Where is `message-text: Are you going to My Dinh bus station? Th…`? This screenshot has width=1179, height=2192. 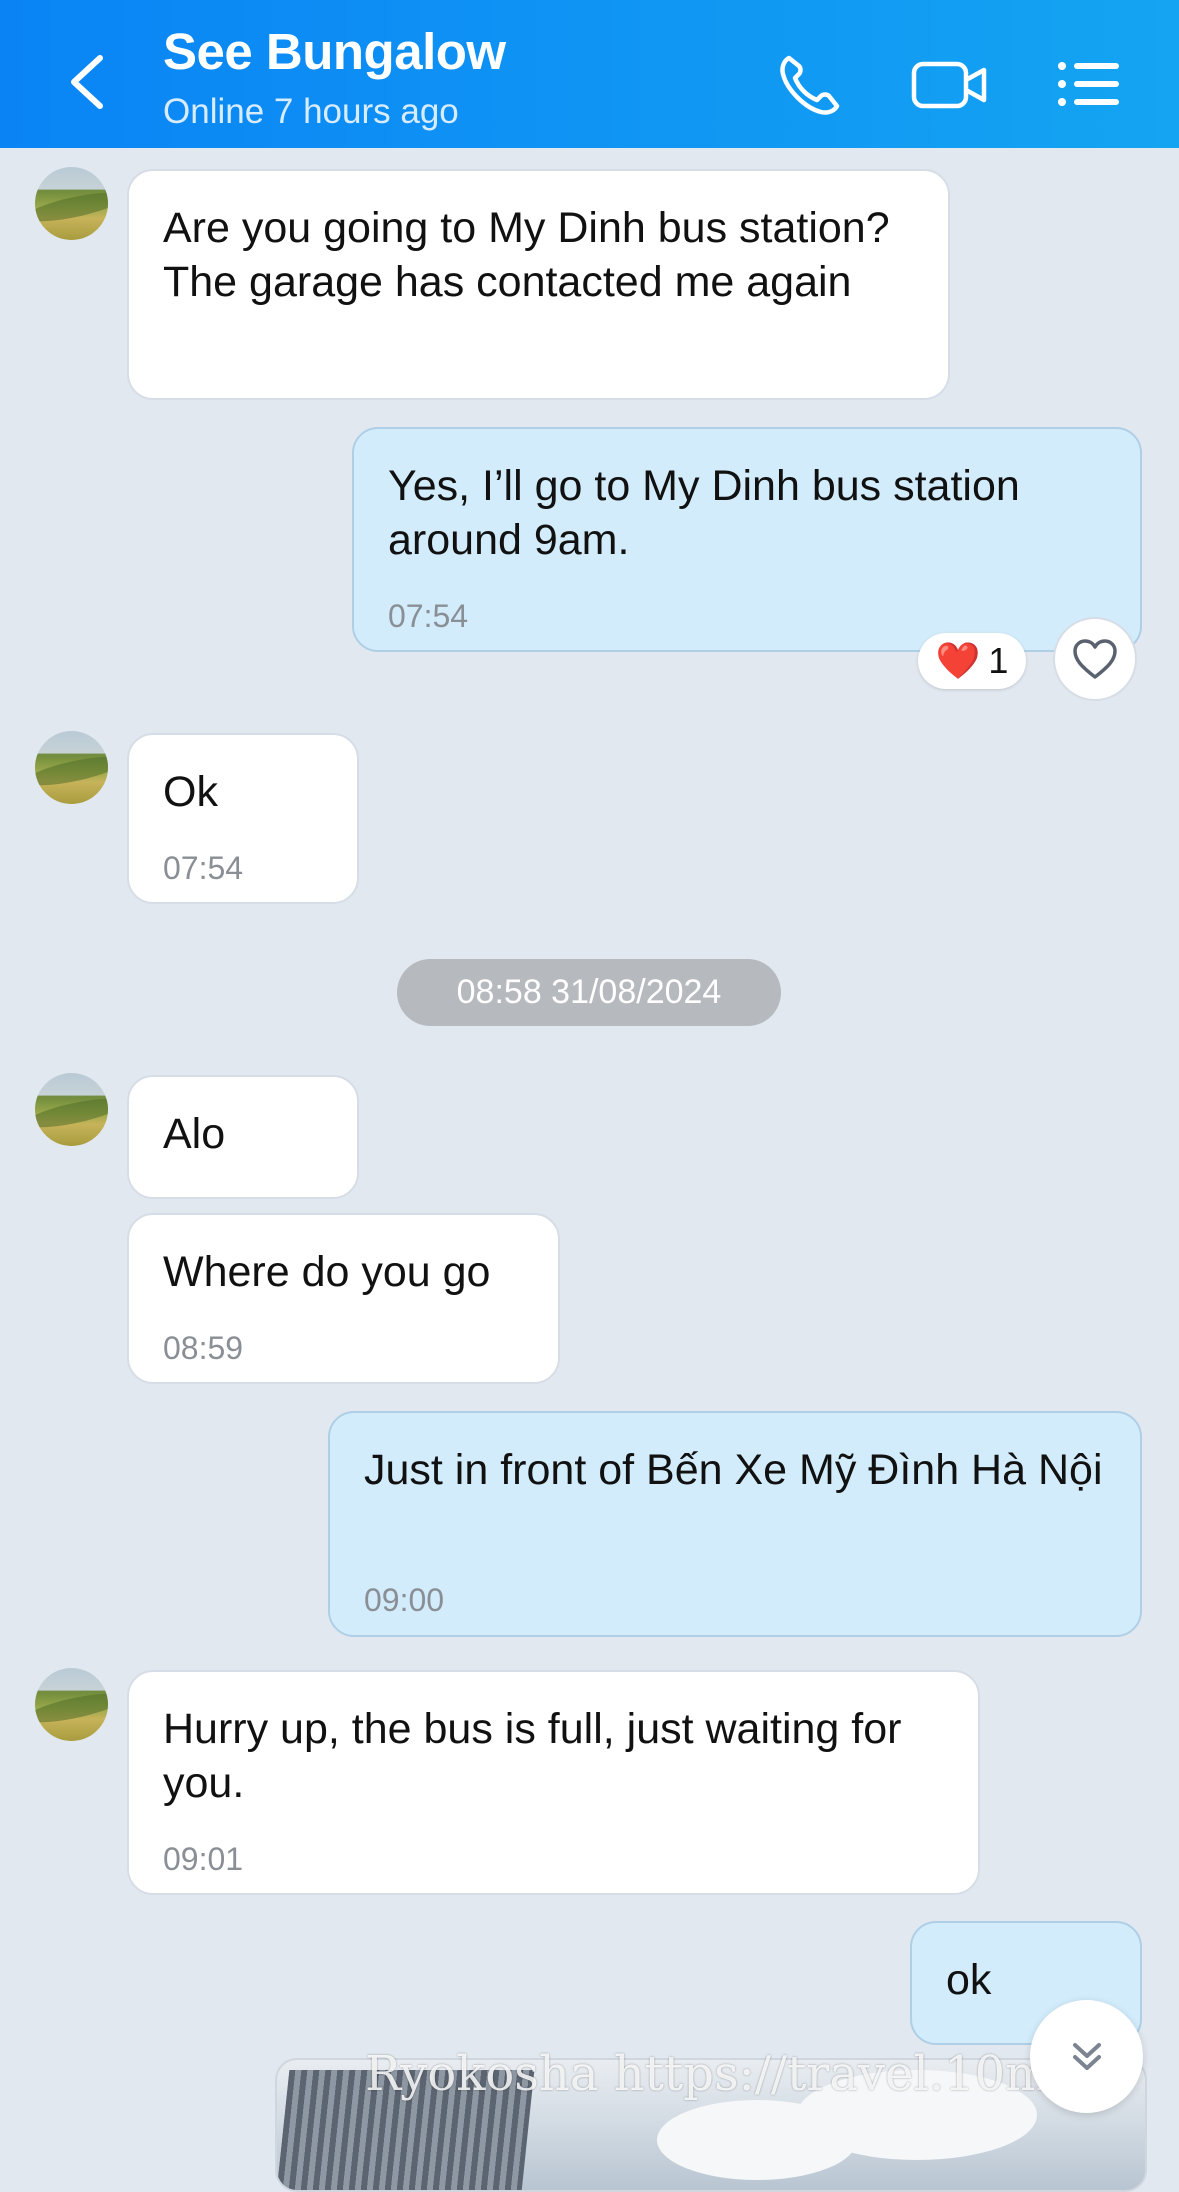
message-text: Are you going to My Dinh bus station? Th… is located at coordinates (526, 255).